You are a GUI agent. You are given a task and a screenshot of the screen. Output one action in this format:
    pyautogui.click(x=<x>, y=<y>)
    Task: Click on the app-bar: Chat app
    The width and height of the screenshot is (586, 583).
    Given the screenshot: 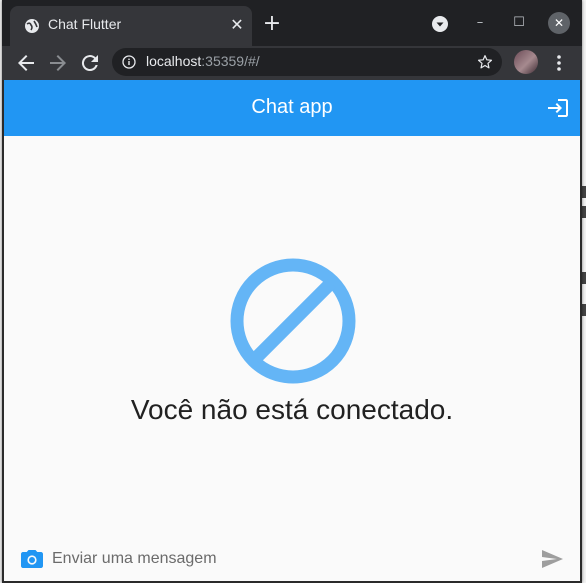 What is the action you would take?
    pyautogui.click(x=292, y=108)
    